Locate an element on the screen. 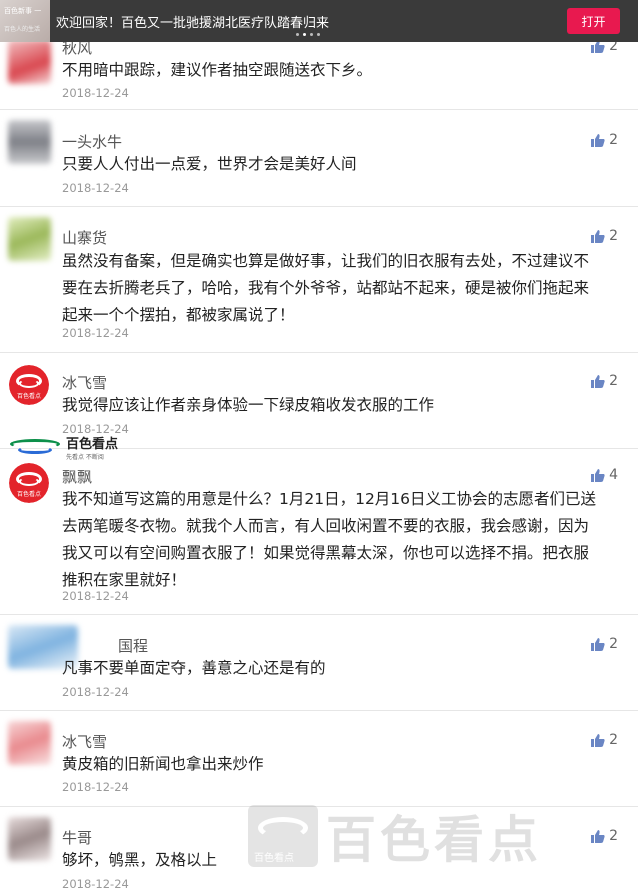  comment-line: 去两笔暖冬衣物。就我个人而言，有人回收闲置不要的衣服，我会感谢，因为 is located at coordinates (326, 526).